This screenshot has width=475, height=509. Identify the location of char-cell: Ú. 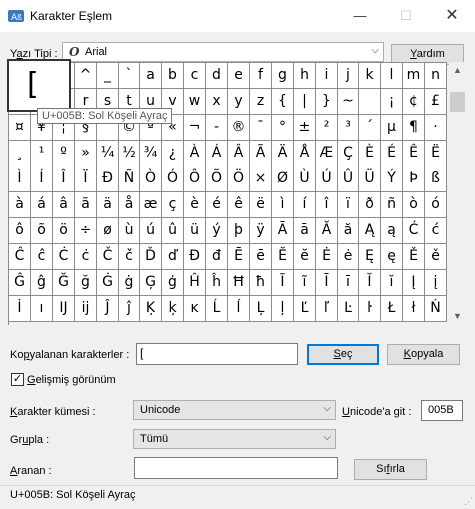
(327, 179).